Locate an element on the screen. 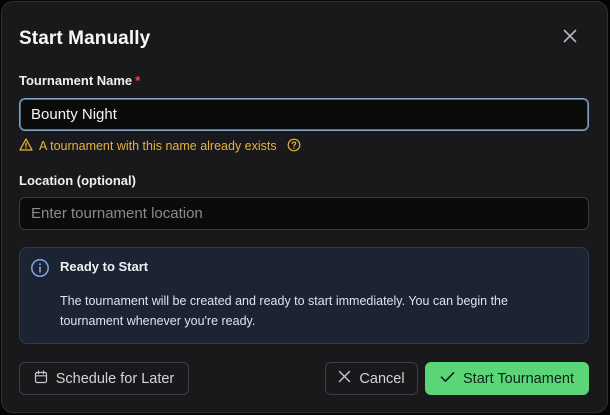 The image size is (610, 415). start-tournament-button: Start Tournament is located at coordinates (507, 378).